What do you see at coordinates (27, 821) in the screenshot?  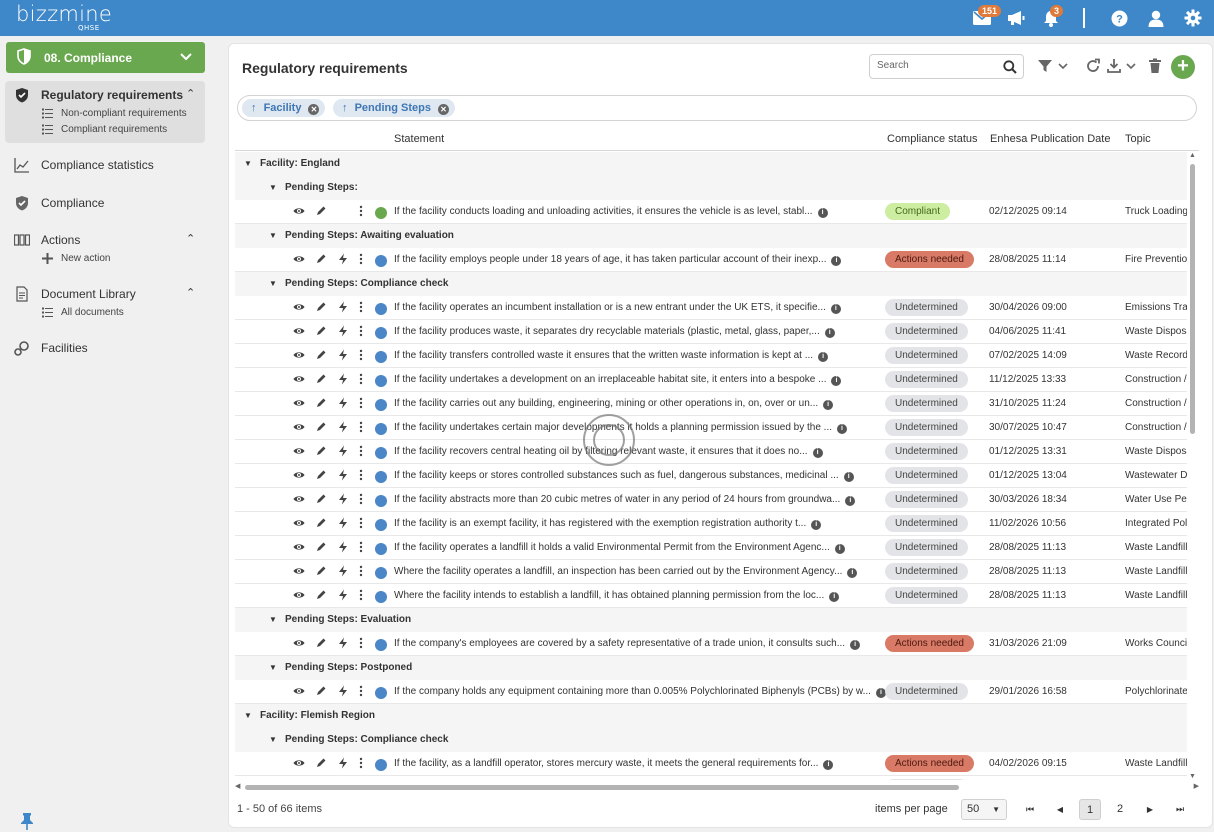 I see `pin-icon` at bounding box center [27, 821].